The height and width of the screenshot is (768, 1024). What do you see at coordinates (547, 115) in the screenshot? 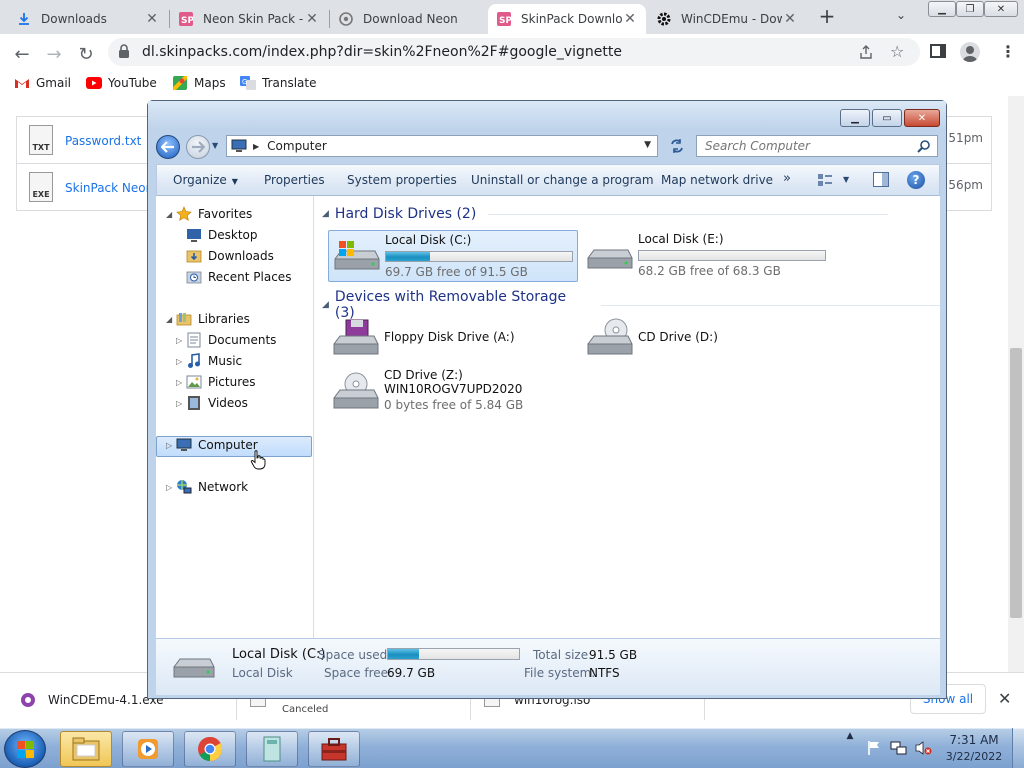
I see `explorer-title-bar` at bounding box center [547, 115].